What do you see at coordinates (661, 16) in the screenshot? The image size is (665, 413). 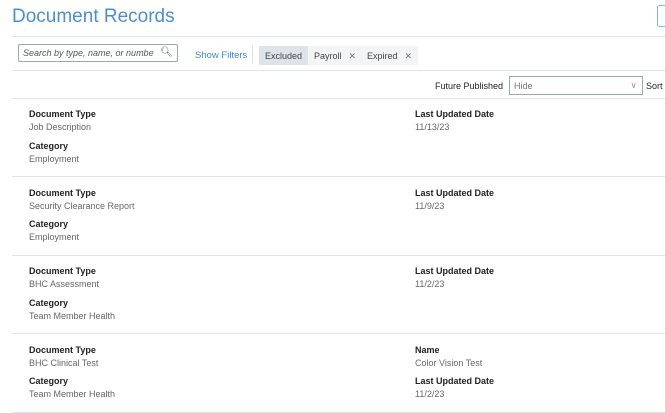 I see `header-action-button` at bounding box center [661, 16].